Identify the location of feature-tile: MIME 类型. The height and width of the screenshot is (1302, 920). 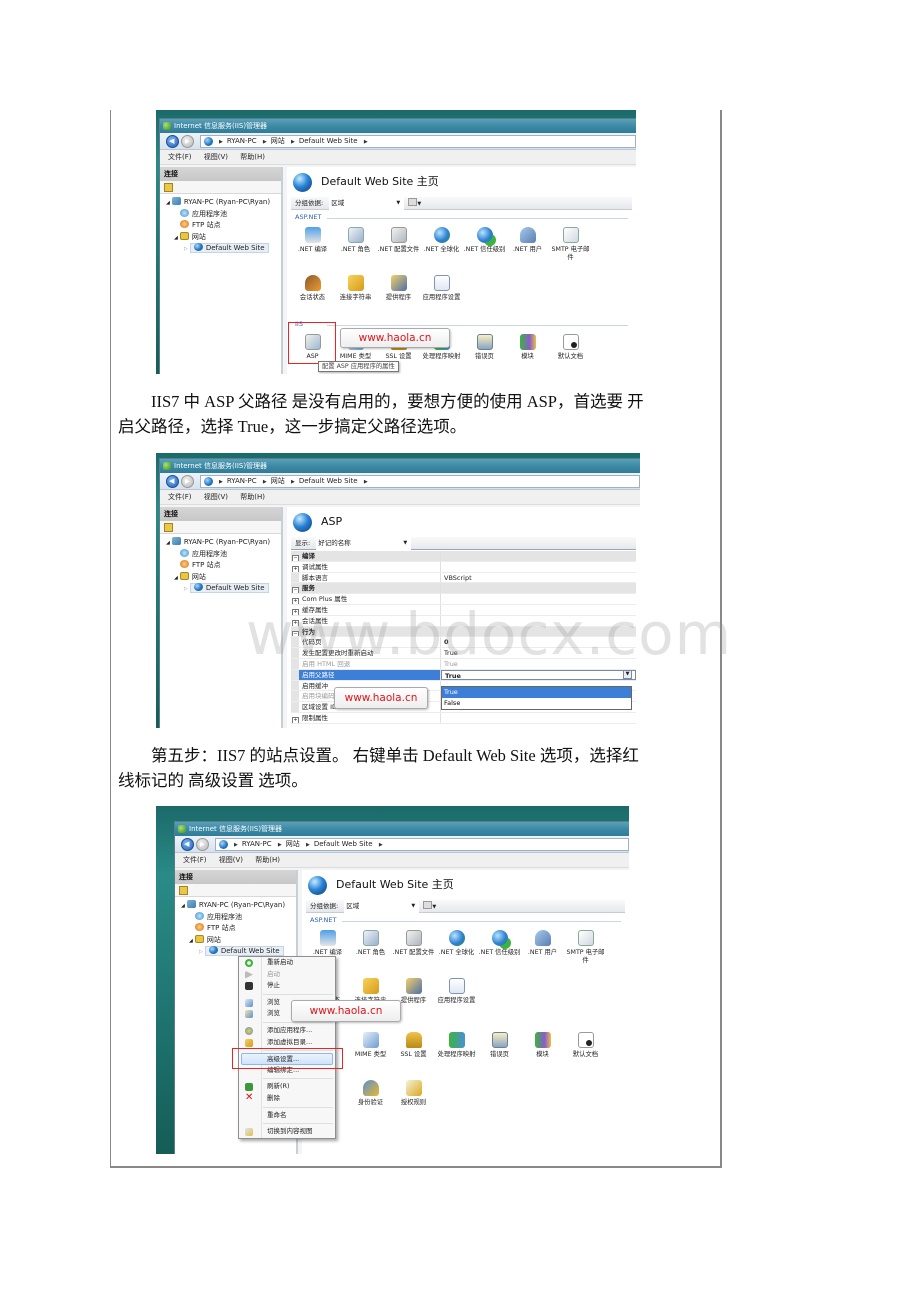
(370, 1053).